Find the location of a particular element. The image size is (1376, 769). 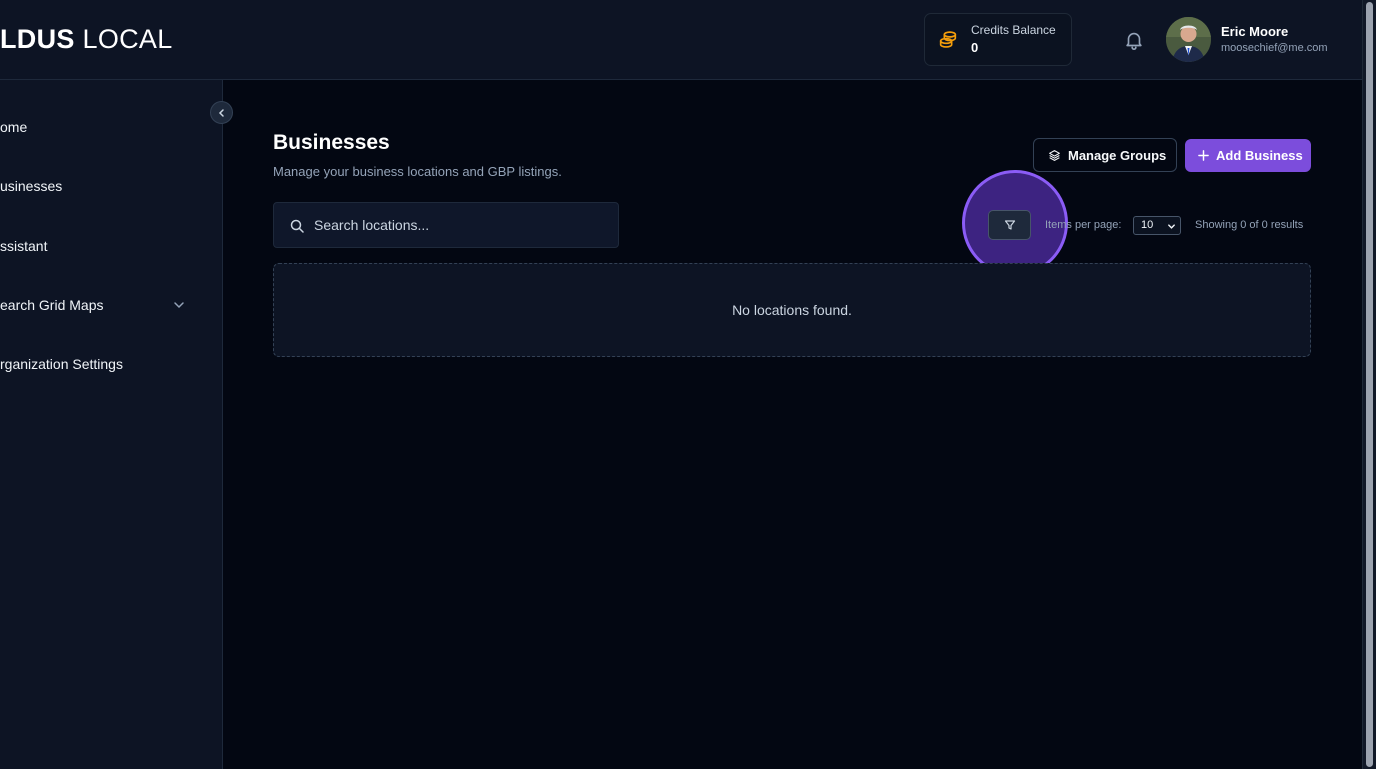

credits-balance: Credits Balance 0 is located at coordinates (998, 39).